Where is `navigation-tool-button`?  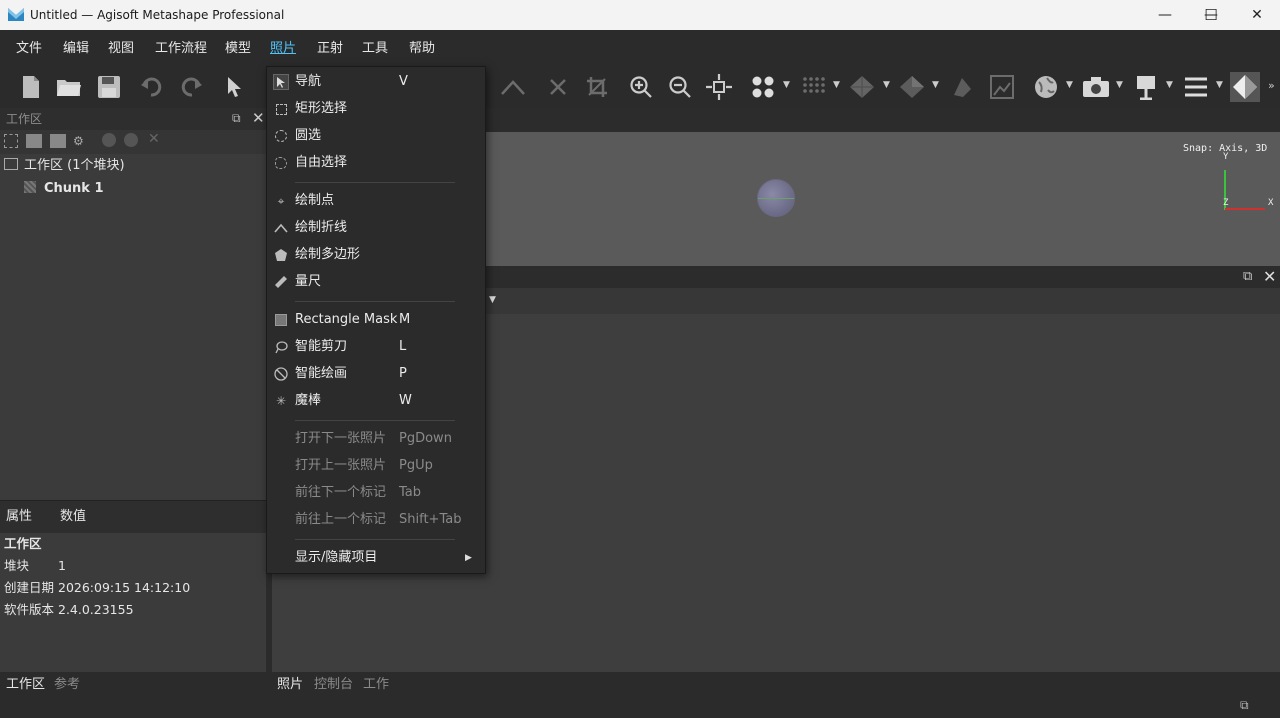
navigation-tool-button is located at coordinates (235, 87).